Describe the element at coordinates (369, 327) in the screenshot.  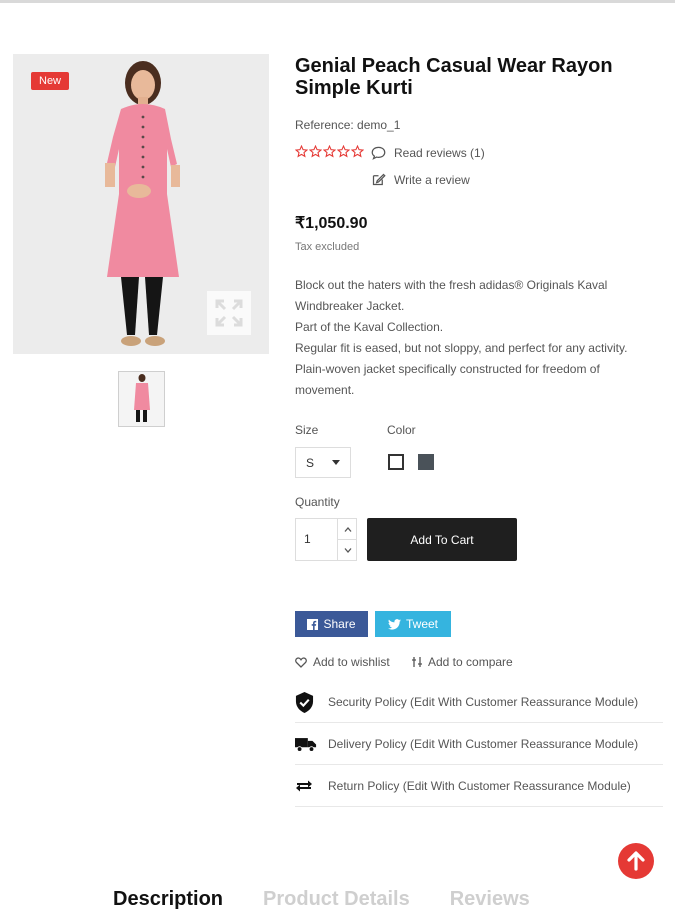
I see `description-line: Part of the Kaval Collection.` at that location.